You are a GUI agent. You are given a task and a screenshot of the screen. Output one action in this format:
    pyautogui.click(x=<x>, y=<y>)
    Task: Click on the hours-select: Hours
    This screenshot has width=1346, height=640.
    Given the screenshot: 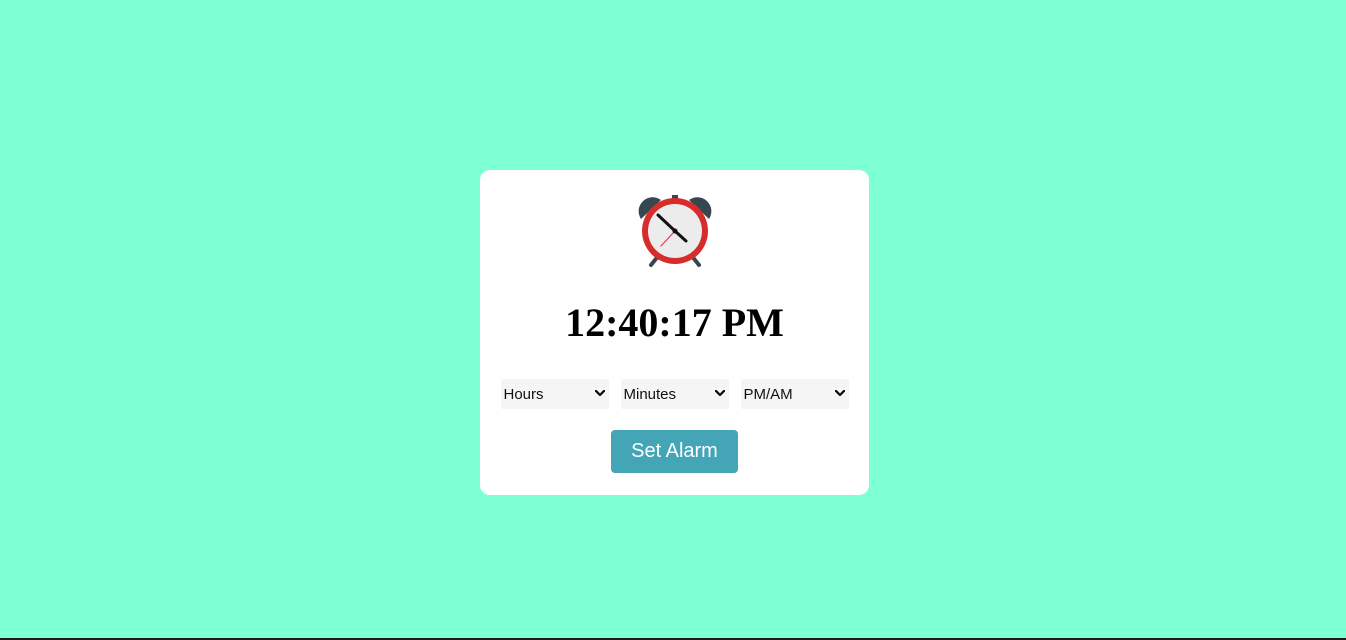 What is the action you would take?
    pyautogui.click(x=554, y=394)
    